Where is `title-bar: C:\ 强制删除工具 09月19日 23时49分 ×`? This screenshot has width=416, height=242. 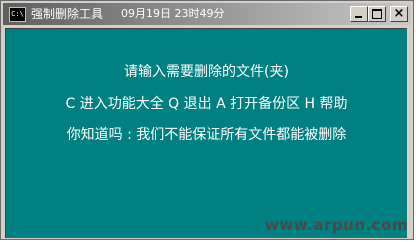 title-bar: C:\ 强制删除工具 09月19日 23时49分 × is located at coordinates (207, 14).